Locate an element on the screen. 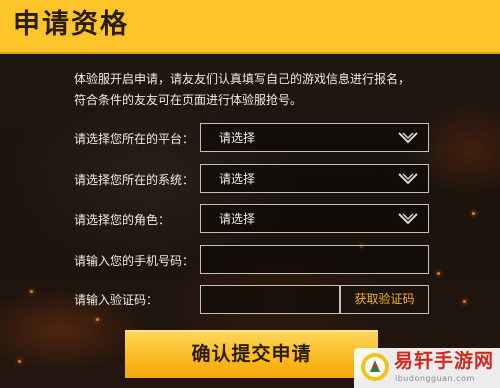  watermark-url: ibudongguan.com is located at coordinates (435, 378).